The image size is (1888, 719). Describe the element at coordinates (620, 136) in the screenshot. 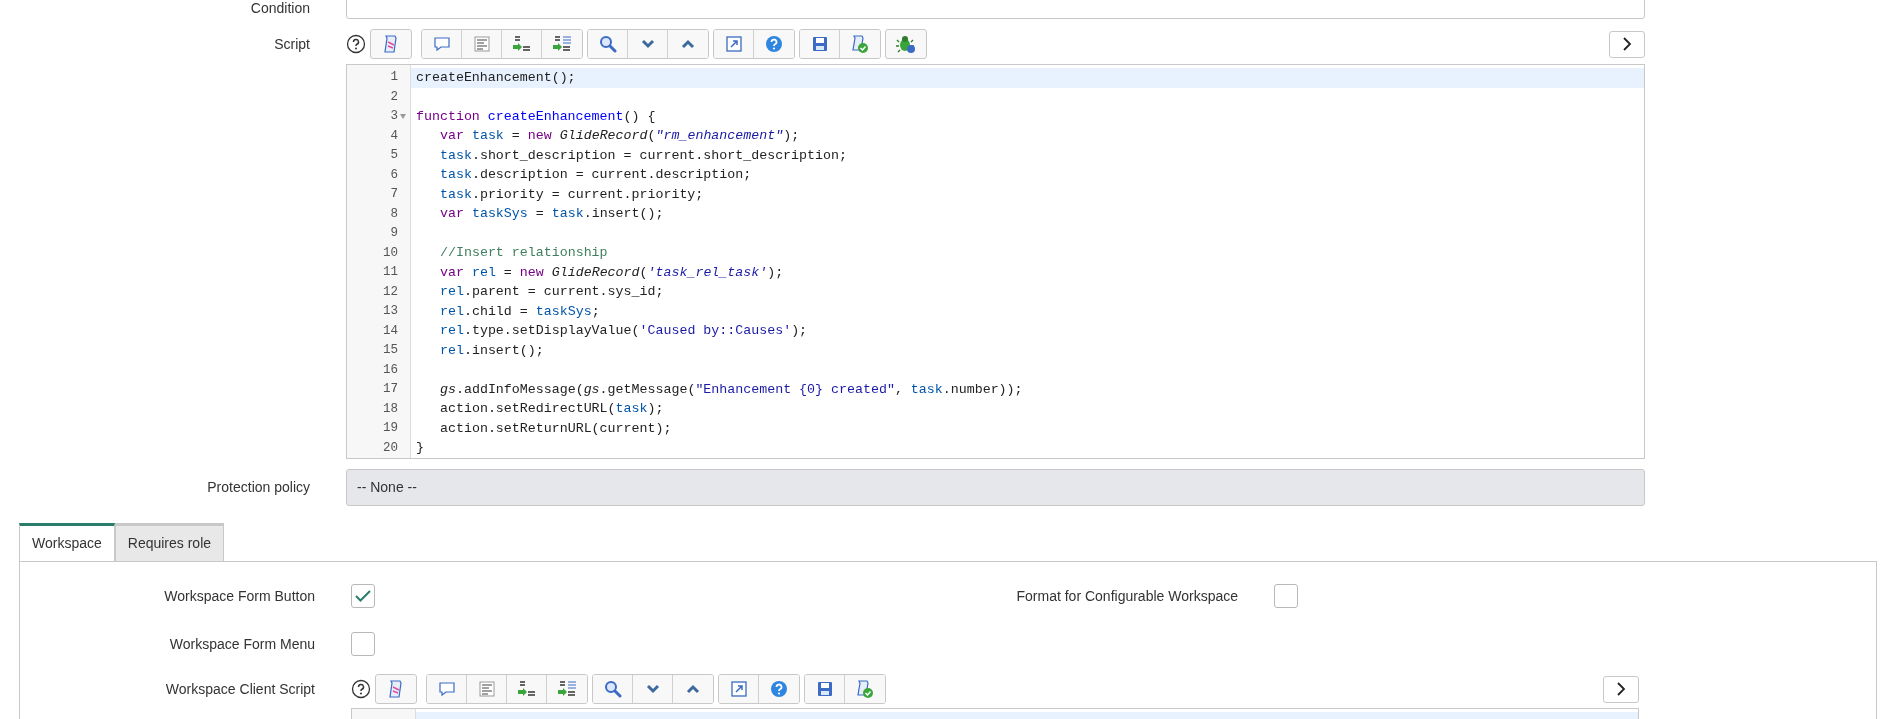

I see `code-line: var task = new GlideRecord("rm_enhancement");` at that location.